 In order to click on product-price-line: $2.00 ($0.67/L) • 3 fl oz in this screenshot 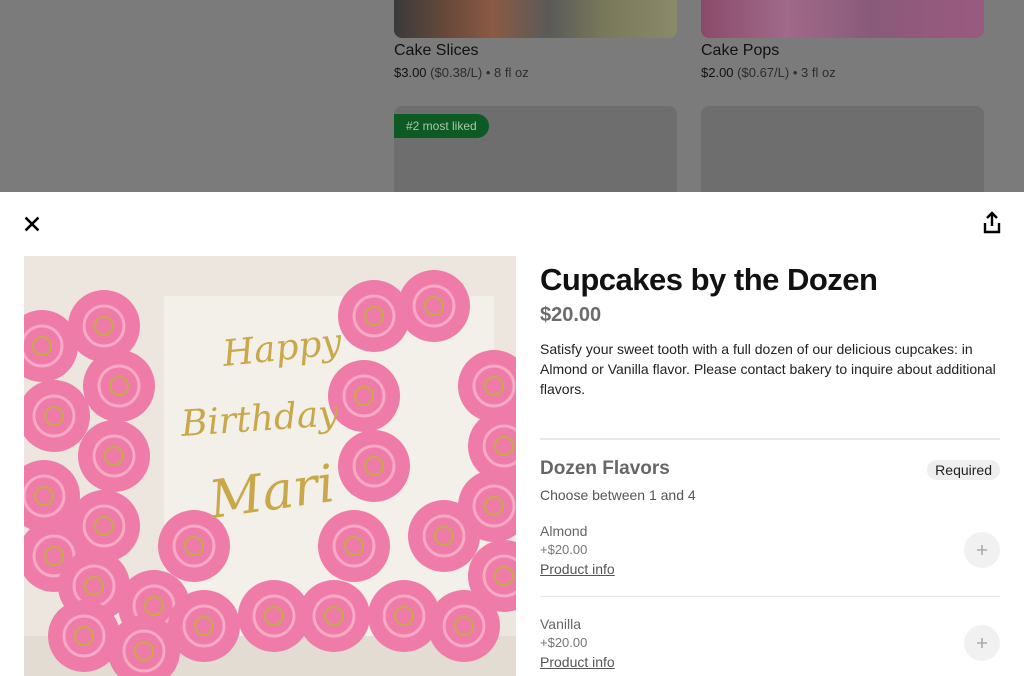, I will do `click(768, 72)`.